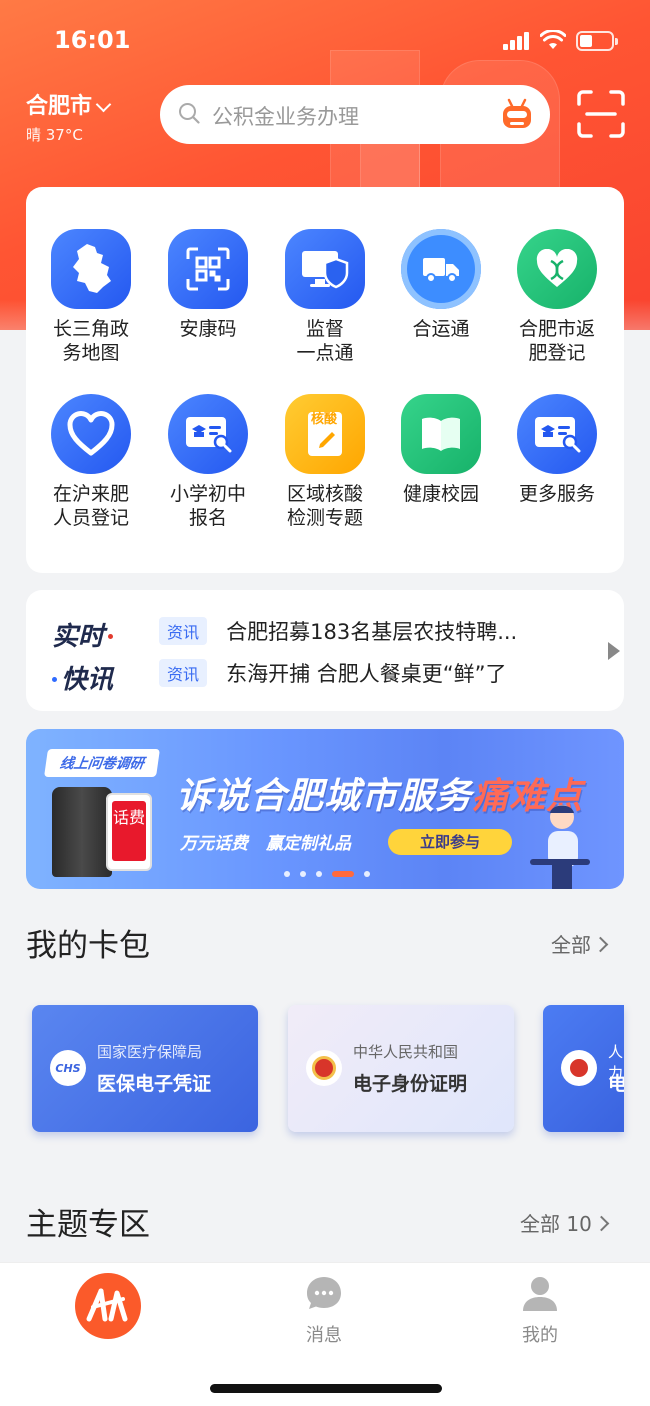 The image size is (650, 1406). I want to click on city-selector: 合肥市 晴 37°C, so click(69, 116).